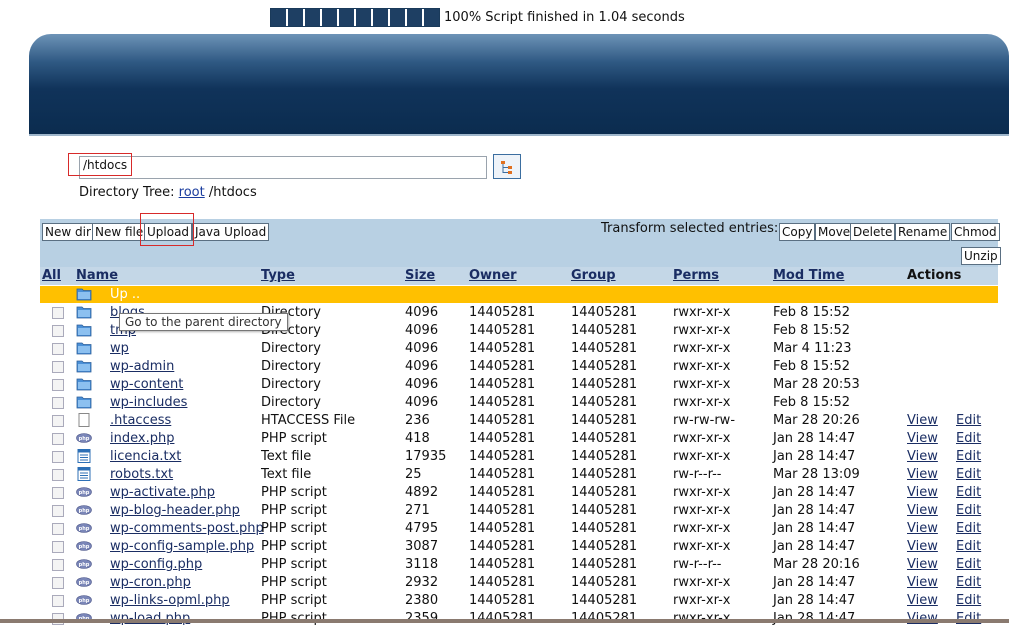 The width and height of the screenshot is (1009, 628). What do you see at coordinates (84, 456) in the screenshot?
I see `text-file-icon` at bounding box center [84, 456].